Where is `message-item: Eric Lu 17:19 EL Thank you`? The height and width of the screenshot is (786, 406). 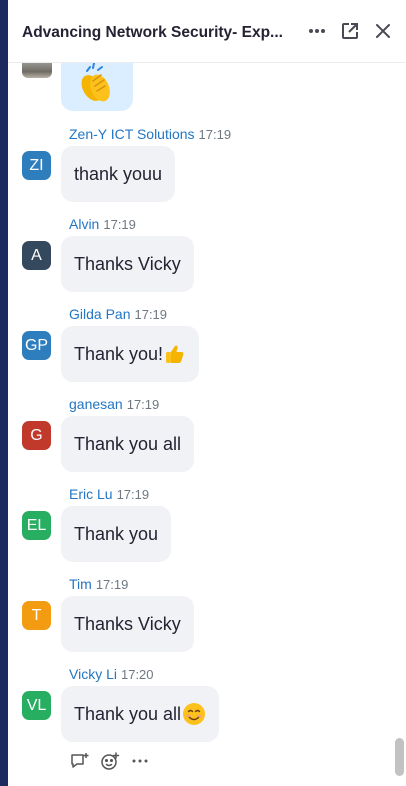
message-item: Eric Lu 17:19 EL Thank you is located at coordinates (198, 525).